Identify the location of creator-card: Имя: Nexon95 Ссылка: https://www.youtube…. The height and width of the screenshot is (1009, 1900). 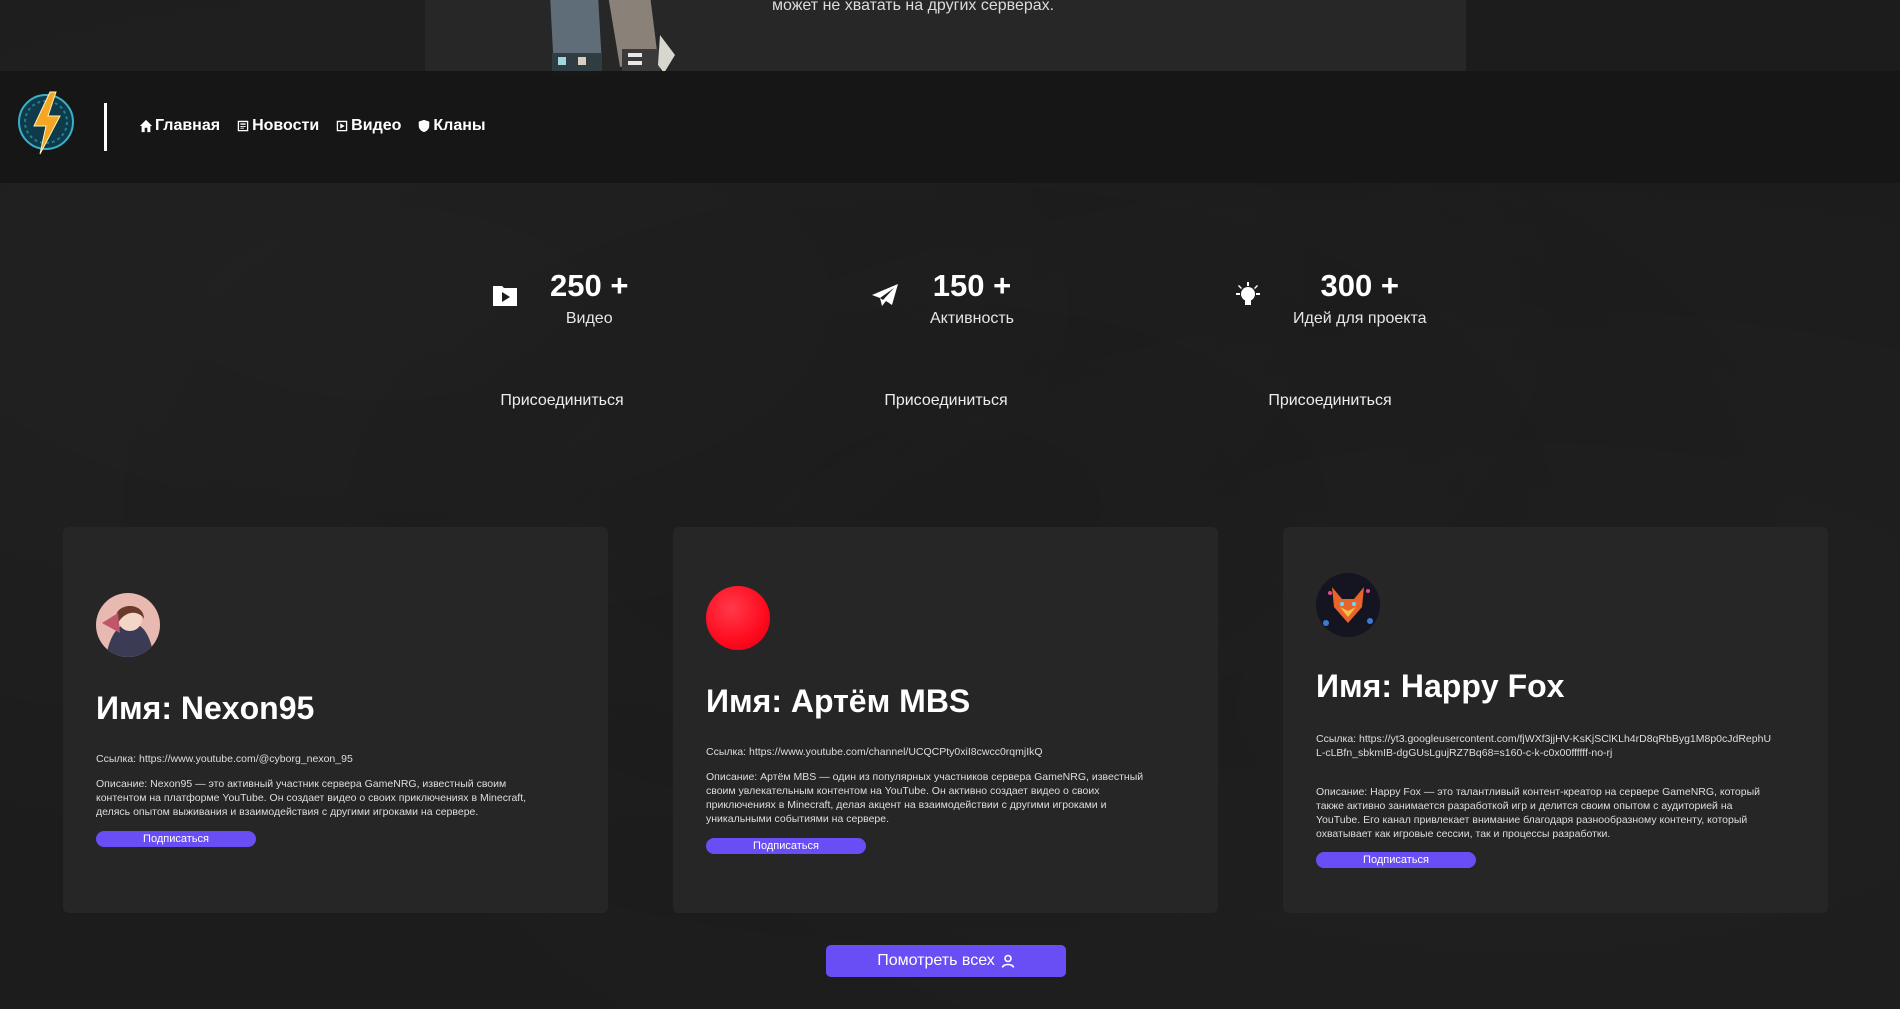
(335, 720).